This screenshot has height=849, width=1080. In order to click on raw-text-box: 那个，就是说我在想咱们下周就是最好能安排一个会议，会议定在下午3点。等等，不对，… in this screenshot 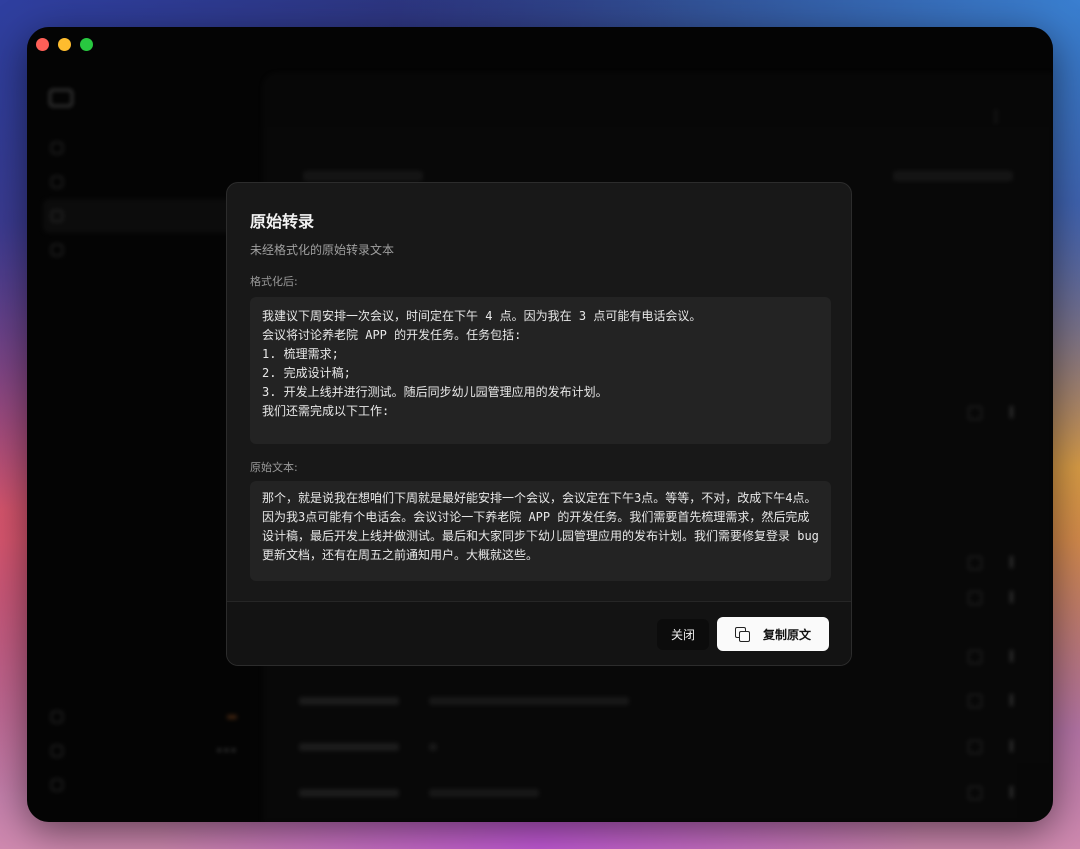, I will do `click(540, 531)`.